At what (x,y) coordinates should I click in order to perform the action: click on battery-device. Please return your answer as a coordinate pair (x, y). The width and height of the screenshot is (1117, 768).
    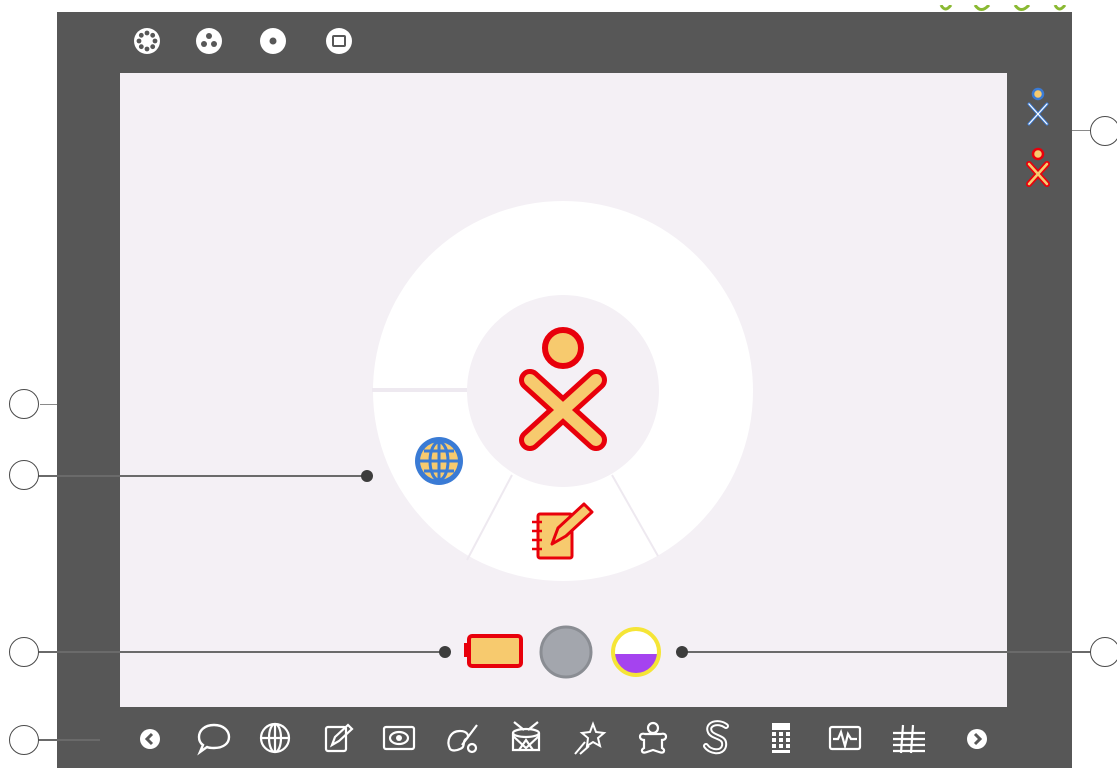
    Looking at the image, I should click on (492, 651).